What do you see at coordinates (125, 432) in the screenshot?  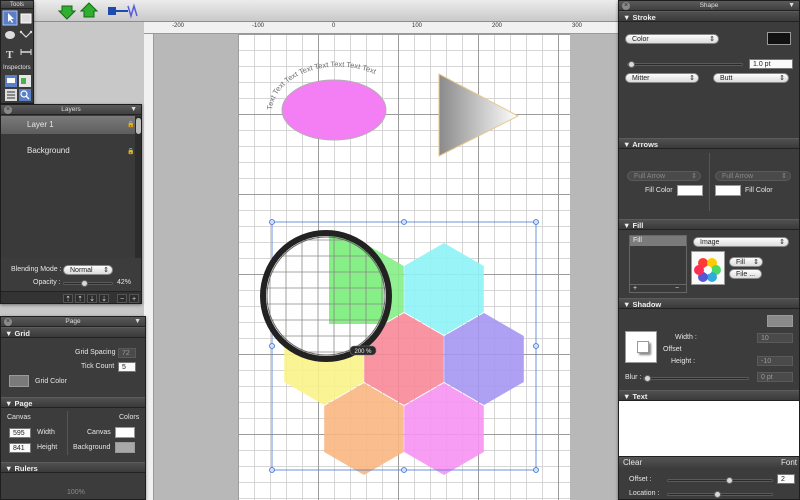 I see `canvas-color-well` at bounding box center [125, 432].